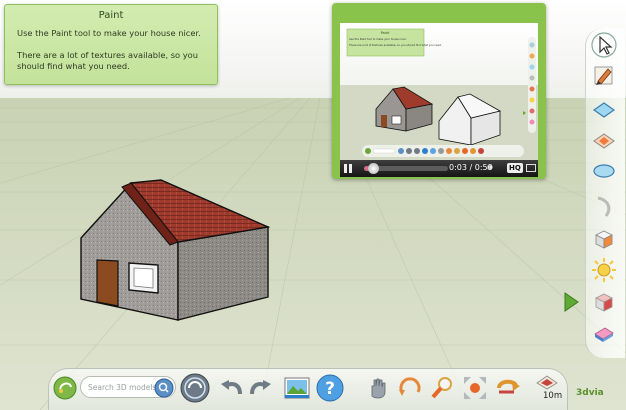  What do you see at coordinates (232, 388) in the screenshot?
I see `undo-icon` at bounding box center [232, 388].